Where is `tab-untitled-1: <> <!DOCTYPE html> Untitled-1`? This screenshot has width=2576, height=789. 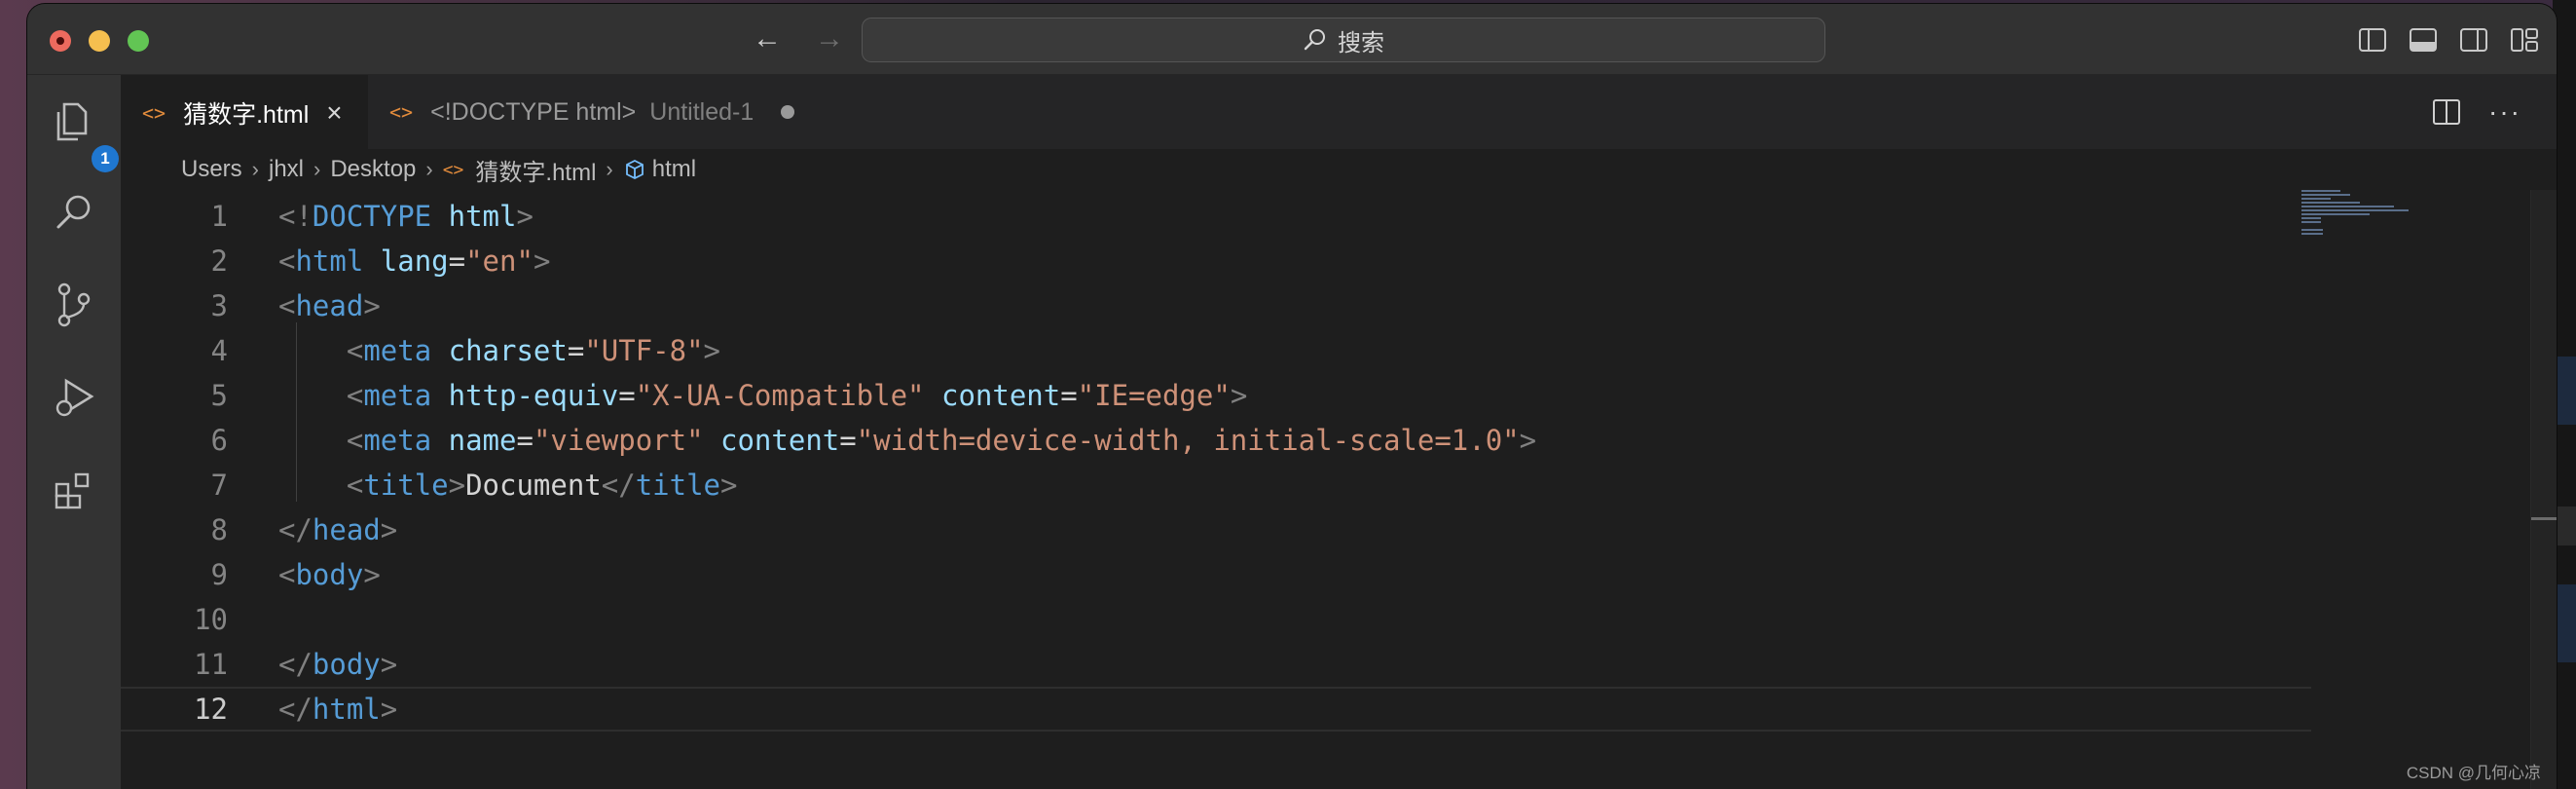
tab-untitled-1: <> <!DOCTYPE html> Untitled-1 is located at coordinates (590, 112).